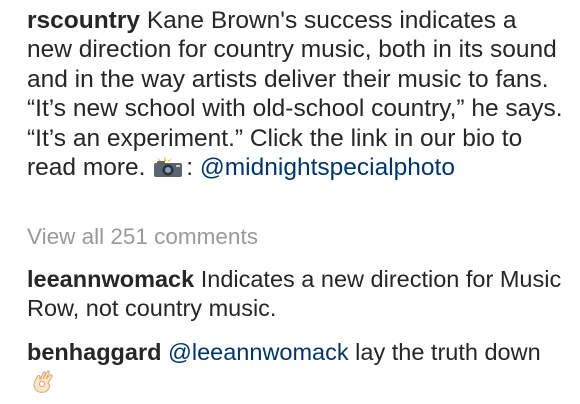  I want to click on caption-credit-mention: @midnightspecialphoto, so click(327, 167).